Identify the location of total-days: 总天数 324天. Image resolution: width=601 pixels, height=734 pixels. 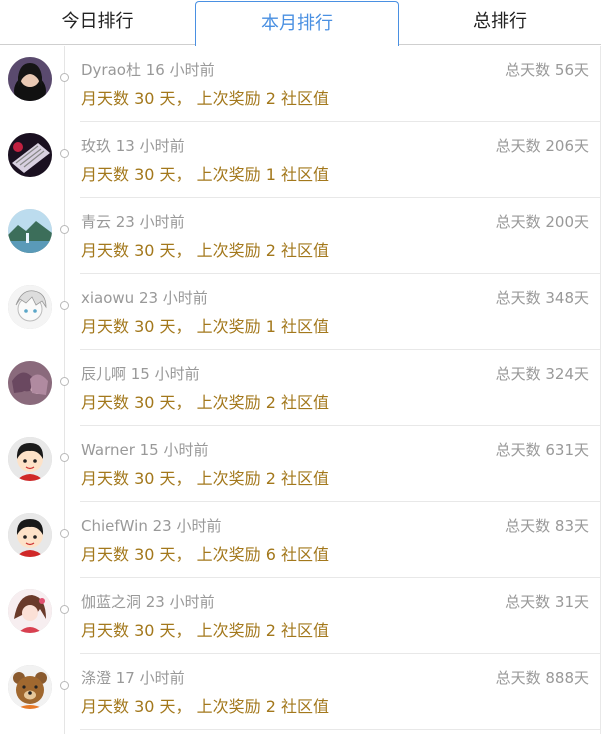
(542, 374).